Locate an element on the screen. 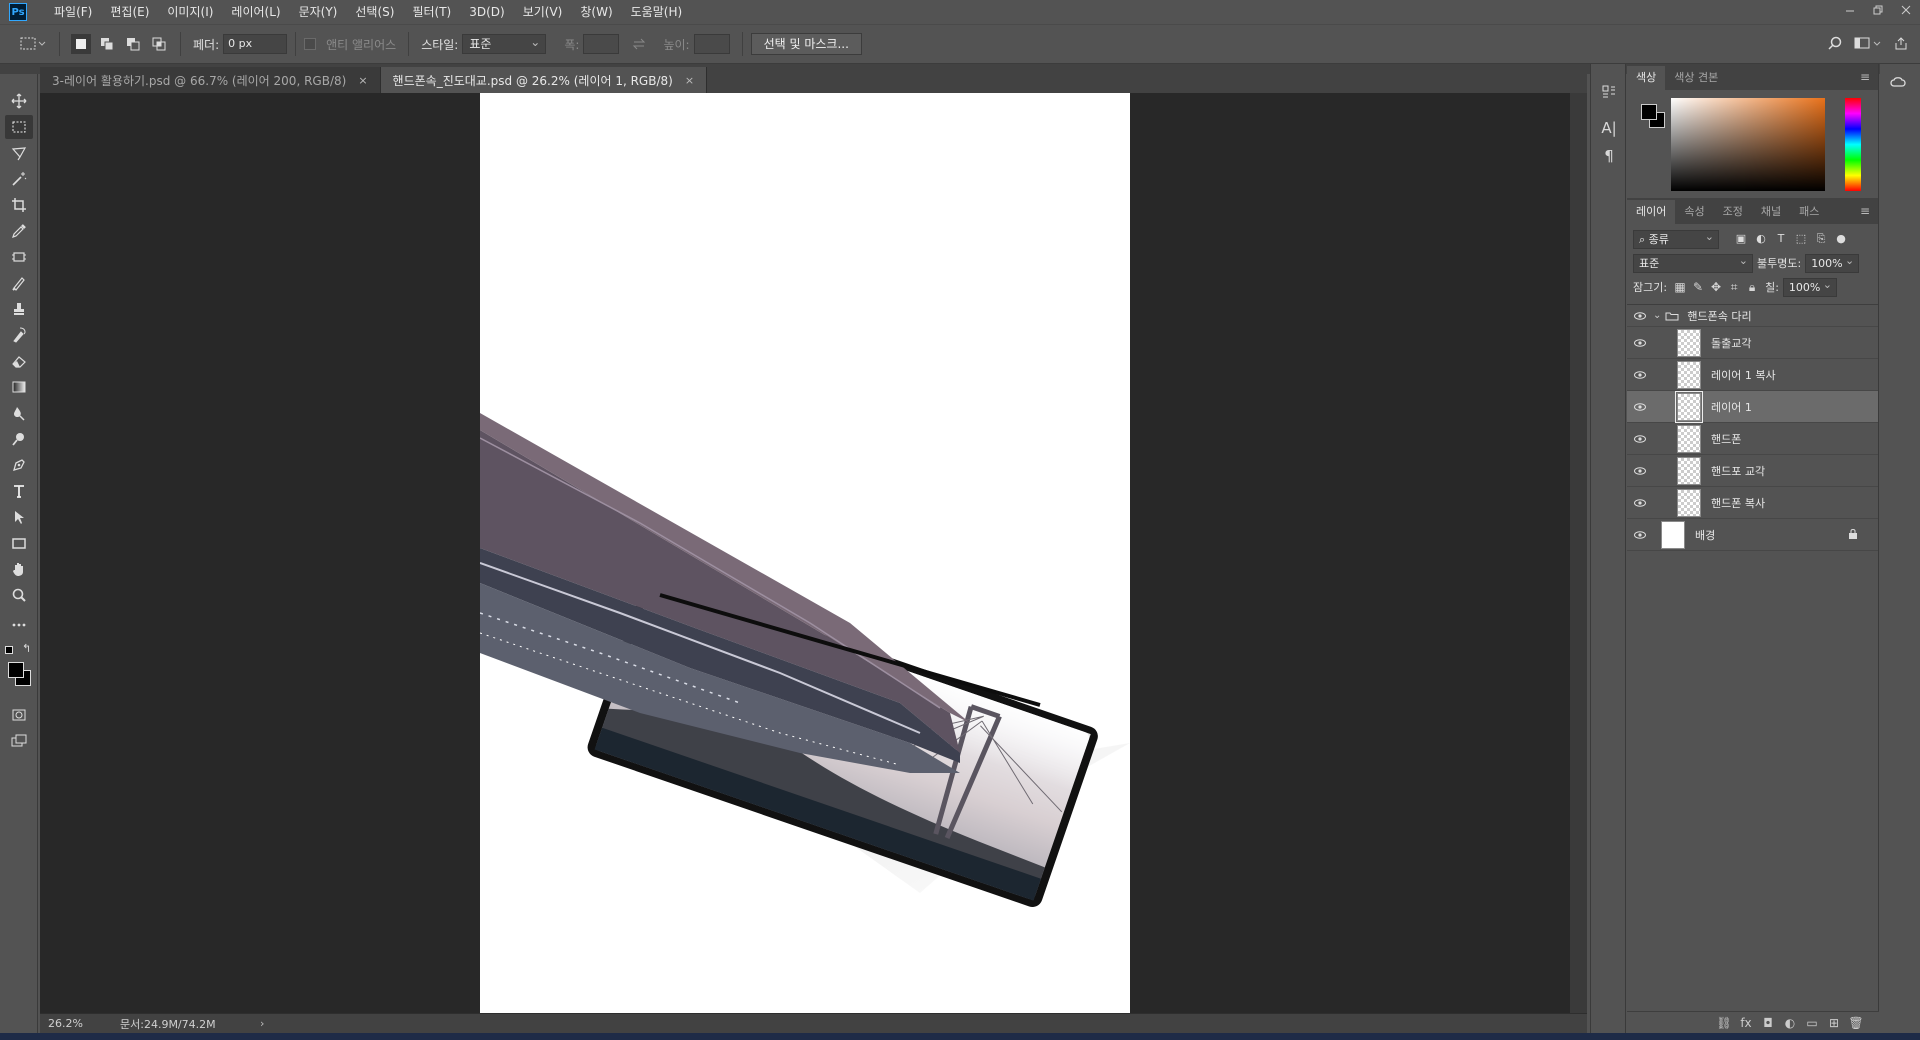 The image size is (1920, 1040). antialias-checkbox is located at coordinates (310, 44).